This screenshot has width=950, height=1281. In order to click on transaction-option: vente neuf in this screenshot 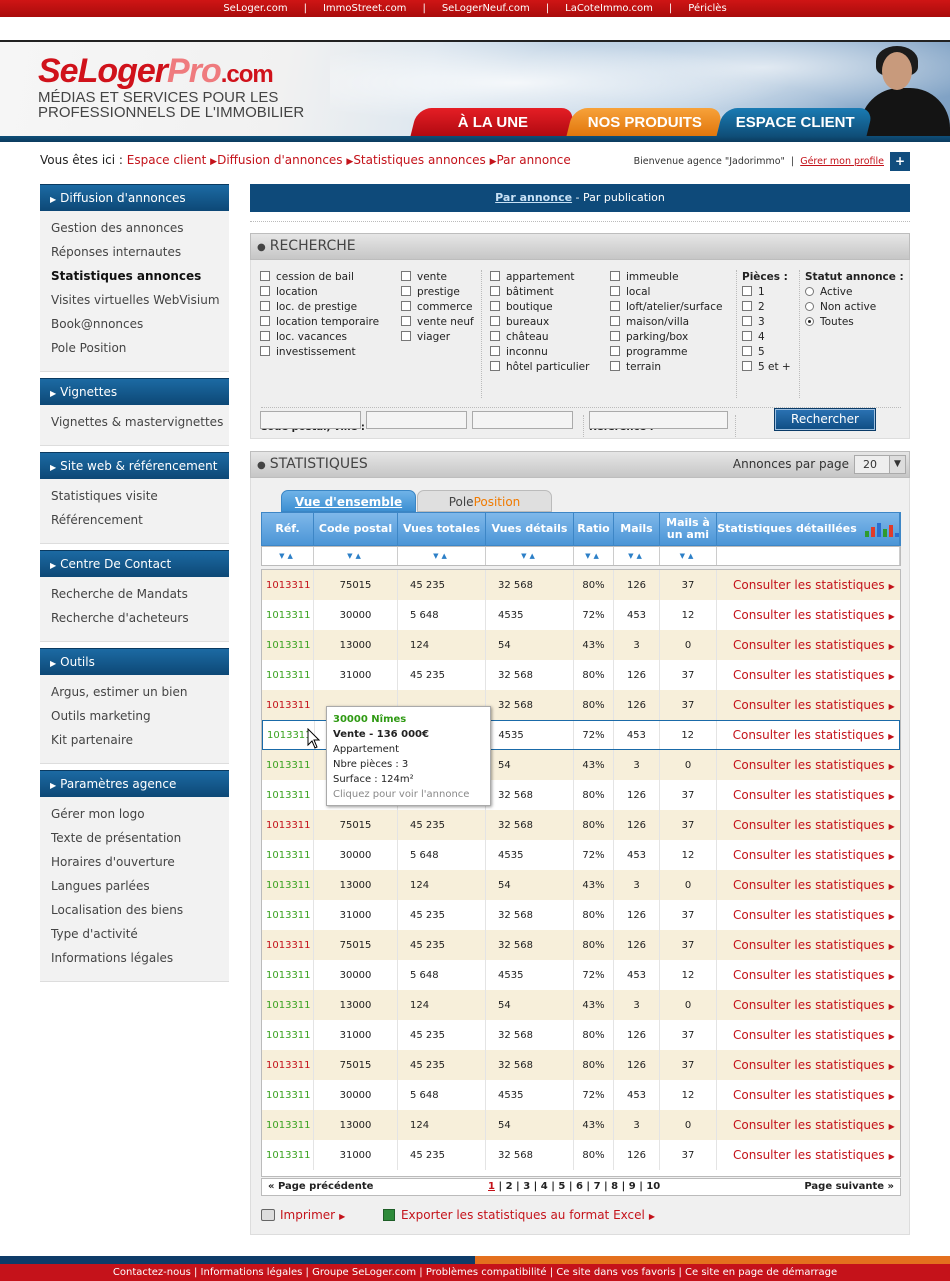, I will do `click(437, 322)`.